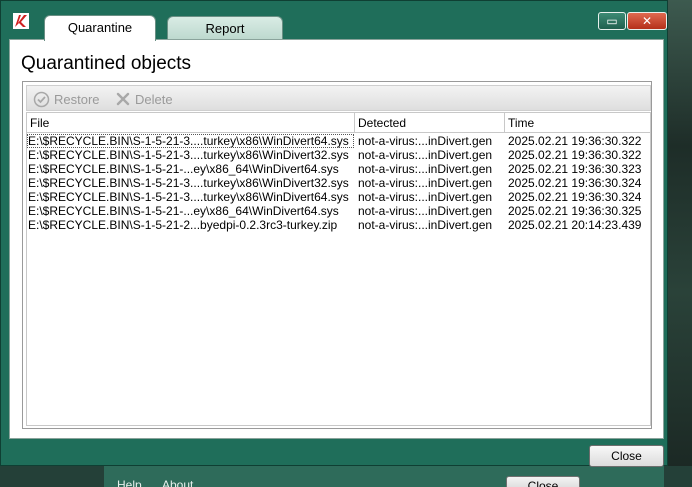 The image size is (692, 487). I want to click on close-button: Close, so click(626, 456).